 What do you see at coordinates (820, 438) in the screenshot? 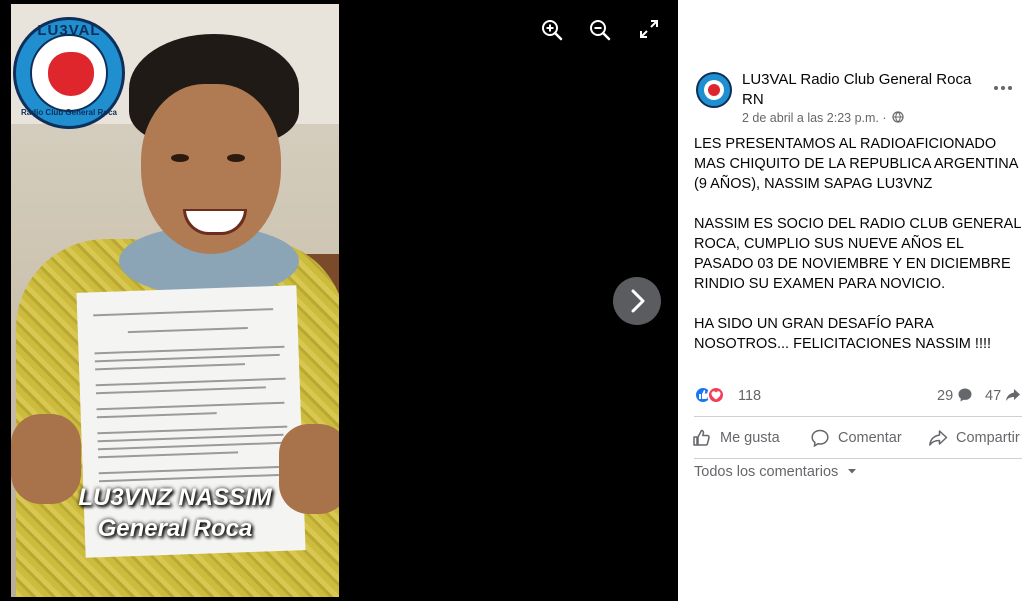
I see `comment-icon` at bounding box center [820, 438].